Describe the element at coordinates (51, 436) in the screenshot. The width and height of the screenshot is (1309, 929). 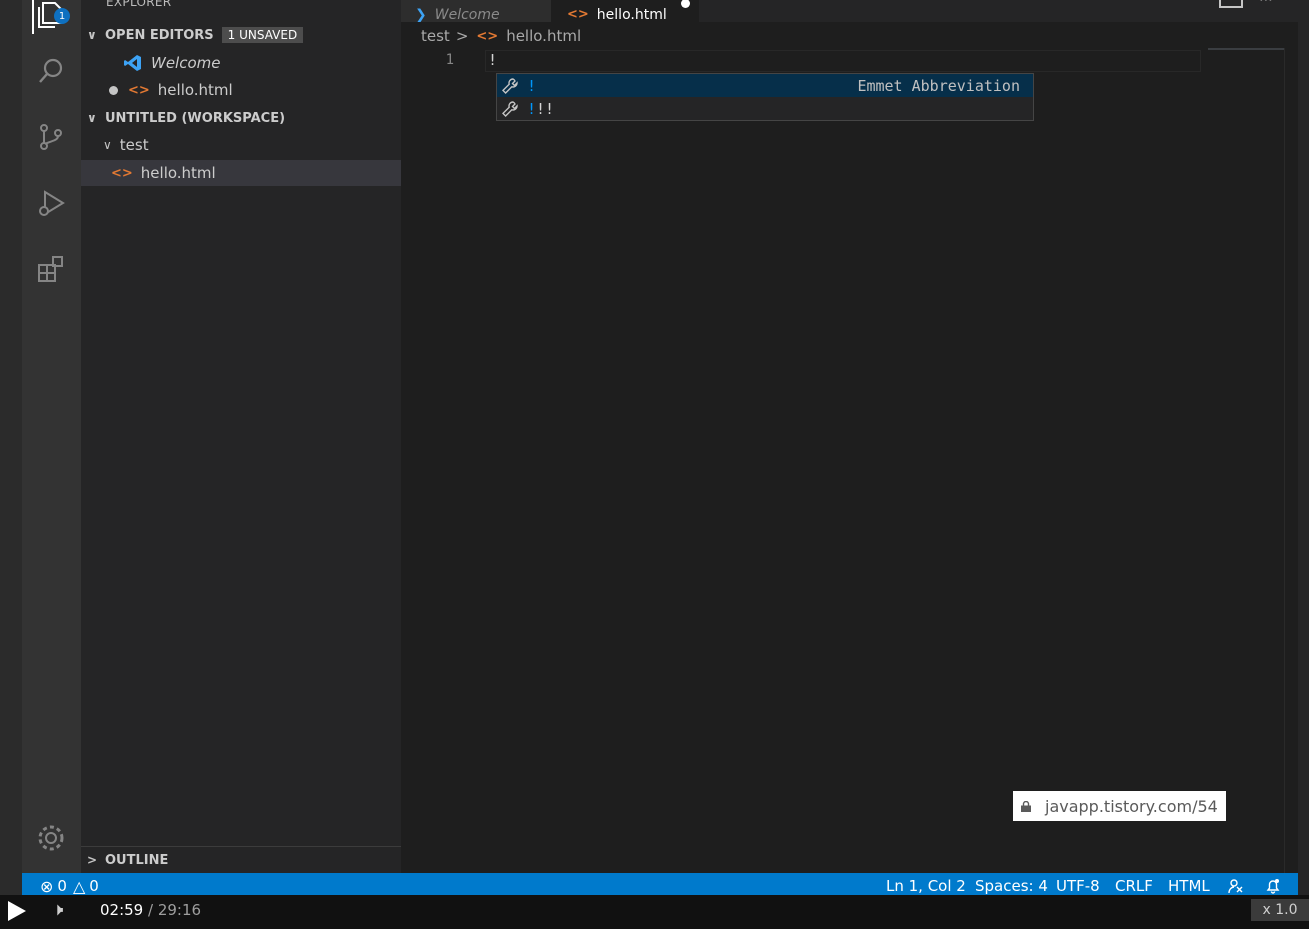
I see `activity-bar: 1` at that location.